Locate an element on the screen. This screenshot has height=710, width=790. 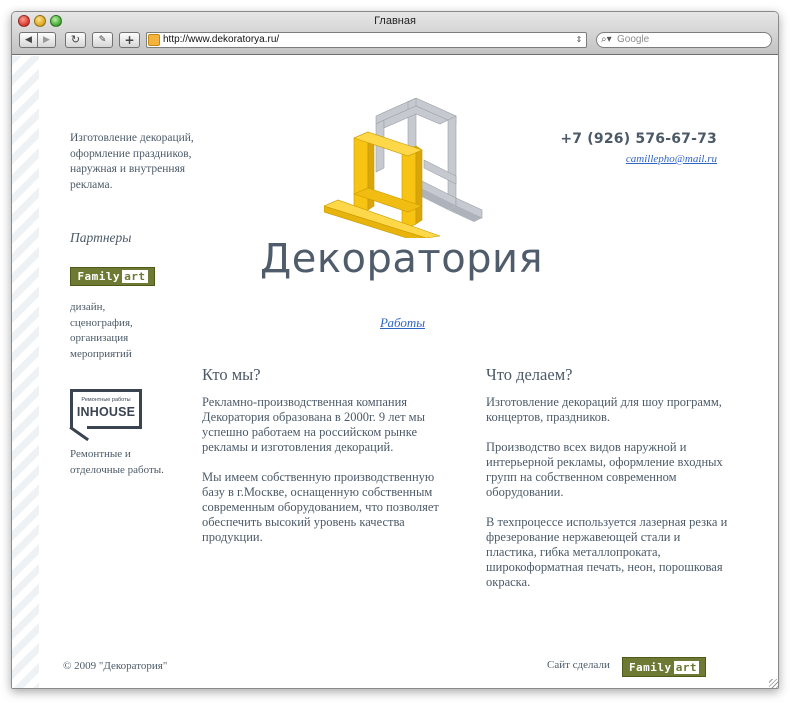
inhouse-logo-line is located at coordinates (114, 427).